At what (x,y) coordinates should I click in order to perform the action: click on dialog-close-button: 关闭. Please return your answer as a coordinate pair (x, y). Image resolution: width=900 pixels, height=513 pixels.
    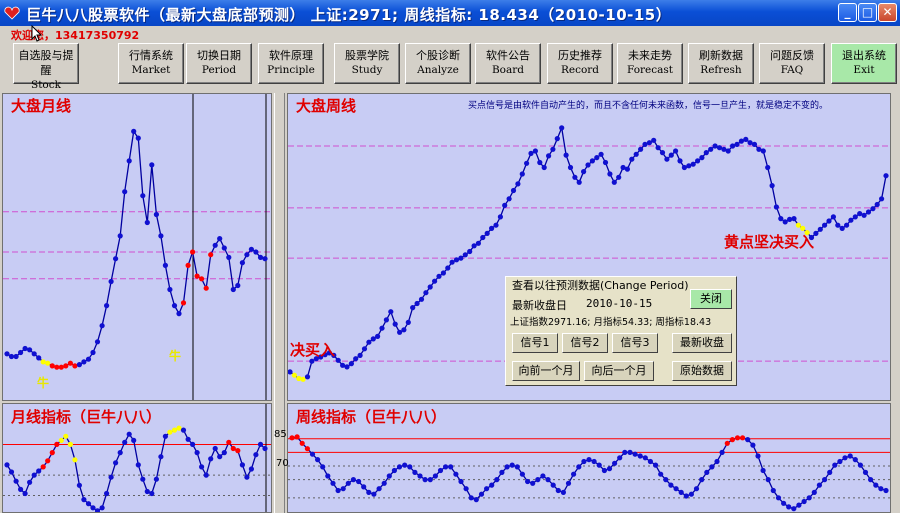
    Looking at the image, I should click on (711, 299).